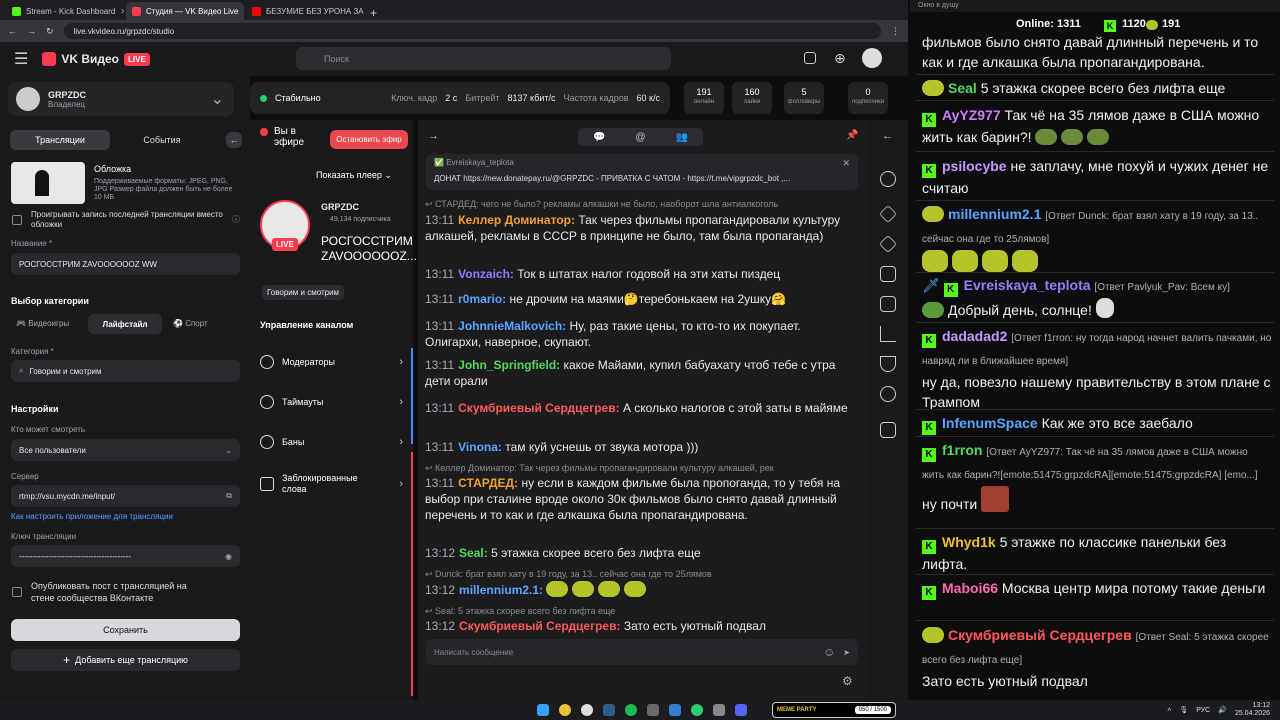 The image size is (1280, 720). What do you see at coordinates (1025, 261) in the screenshot?
I see `emote-icon` at bounding box center [1025, 261].